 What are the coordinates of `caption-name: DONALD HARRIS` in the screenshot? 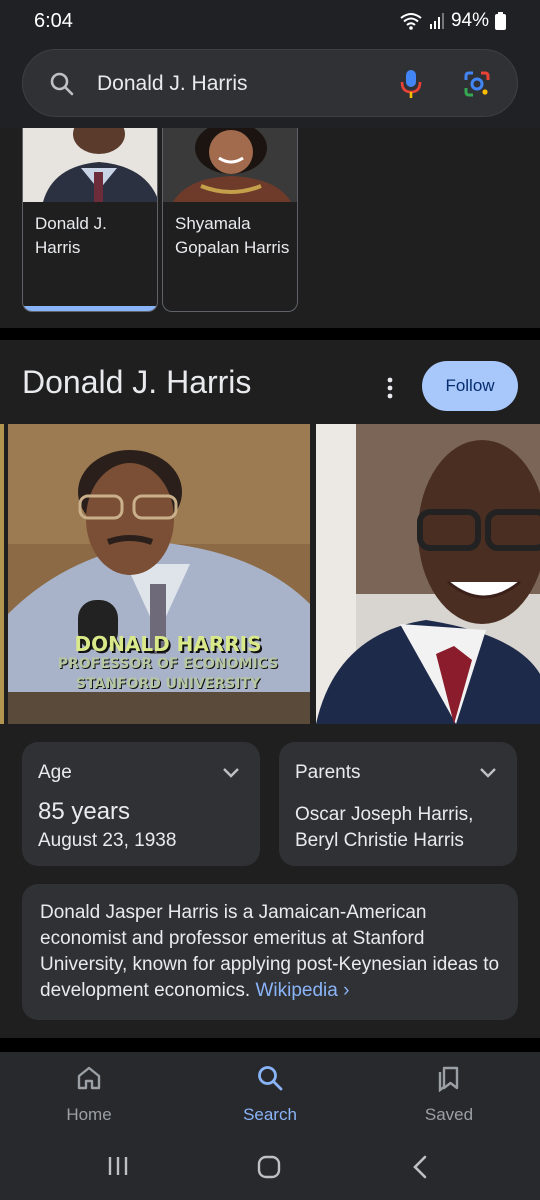 It's located at (168, 644).